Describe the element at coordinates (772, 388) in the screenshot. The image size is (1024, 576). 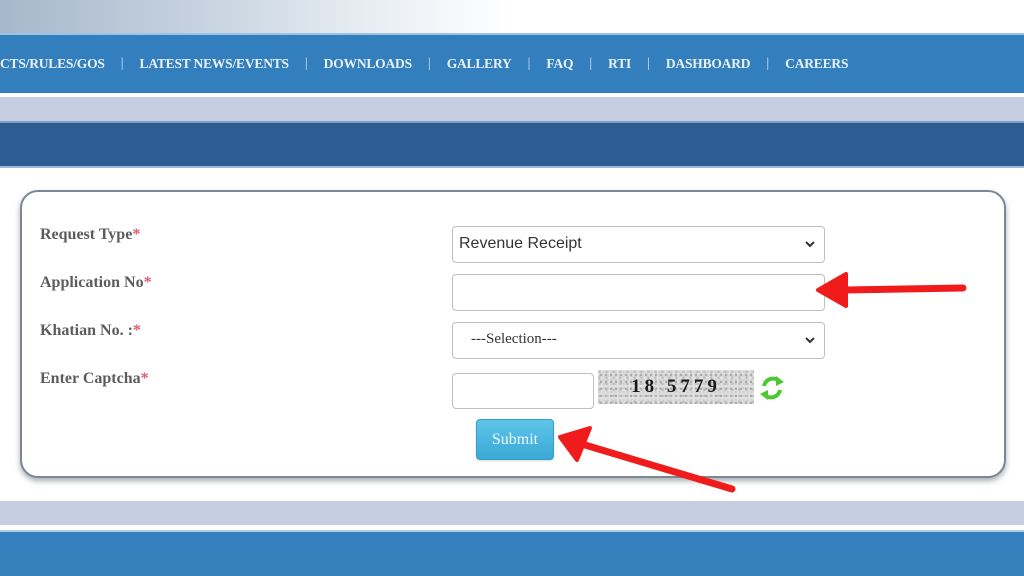
I see `refresh-icon` at that location.